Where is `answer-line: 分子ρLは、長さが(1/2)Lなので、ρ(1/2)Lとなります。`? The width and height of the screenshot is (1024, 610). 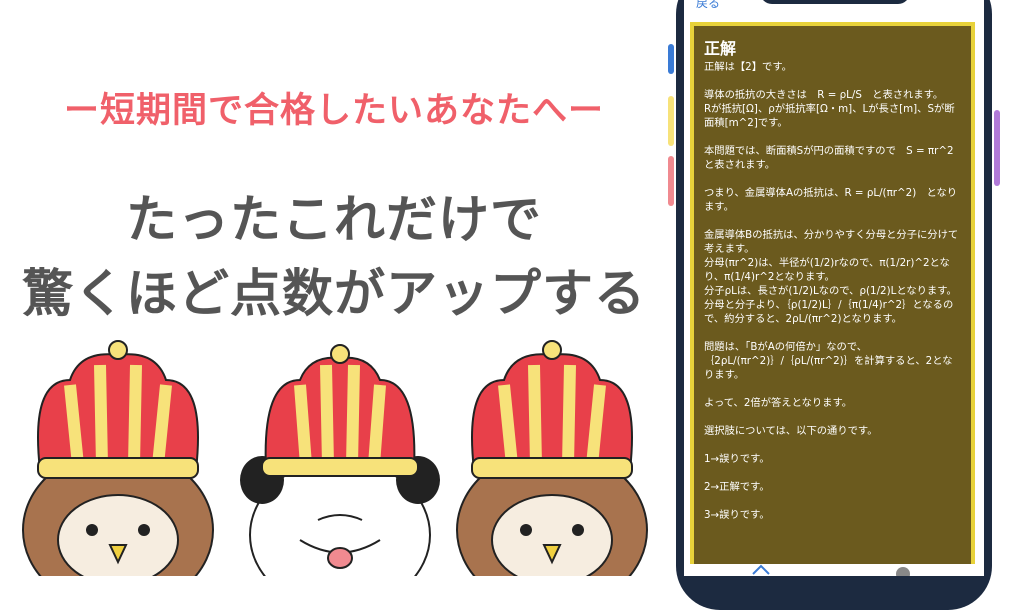 answer-line: 分子ρLは、長さが(1/2)Lなので、ρ(1/2)Lとなります。 is located at coordinates (830, 291).